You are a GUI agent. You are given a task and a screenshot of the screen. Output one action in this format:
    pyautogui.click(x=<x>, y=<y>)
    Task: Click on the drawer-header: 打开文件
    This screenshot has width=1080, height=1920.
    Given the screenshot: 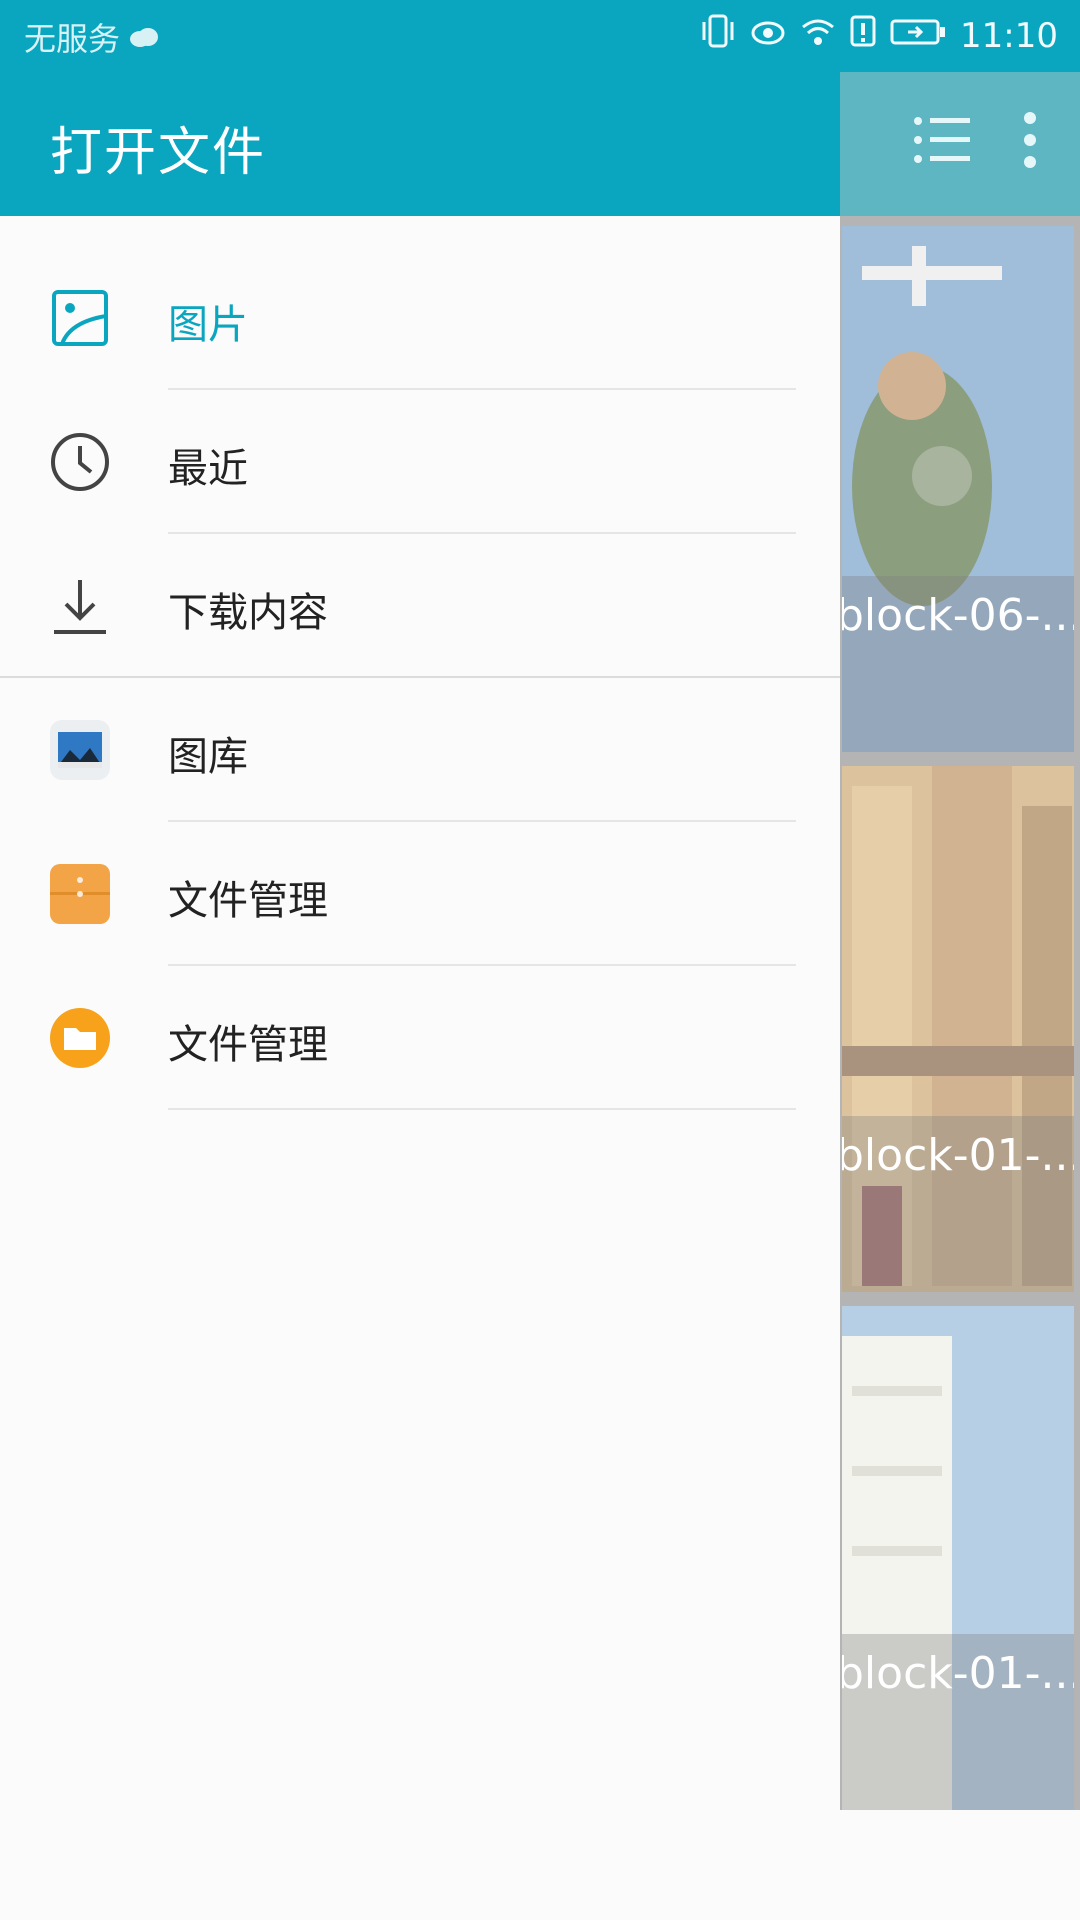 What is the action you would take?
    pyautogui.click(x=420, y=144)
    